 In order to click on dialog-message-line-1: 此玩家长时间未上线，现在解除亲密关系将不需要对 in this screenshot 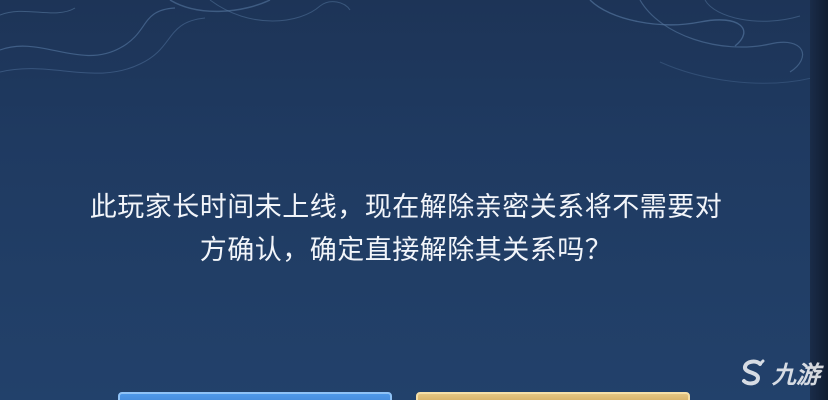, I will do `click(406, 207)`.